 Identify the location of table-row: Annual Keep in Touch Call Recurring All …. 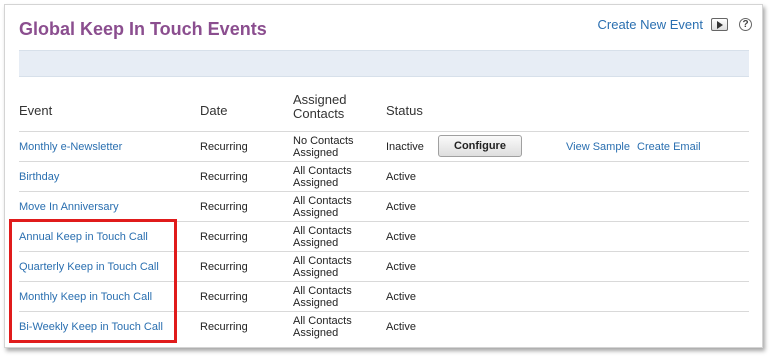
(384, 237).